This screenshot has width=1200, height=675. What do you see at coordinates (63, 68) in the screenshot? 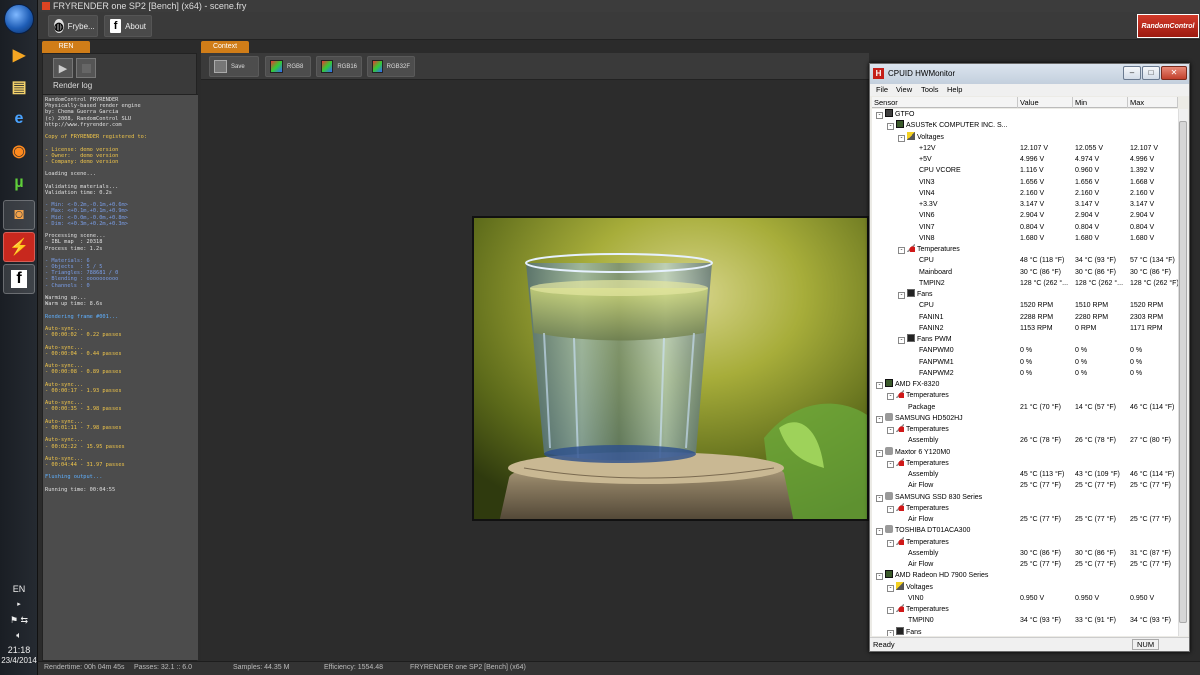
I see `play-button: ▶` at bounding box center [63, 68].